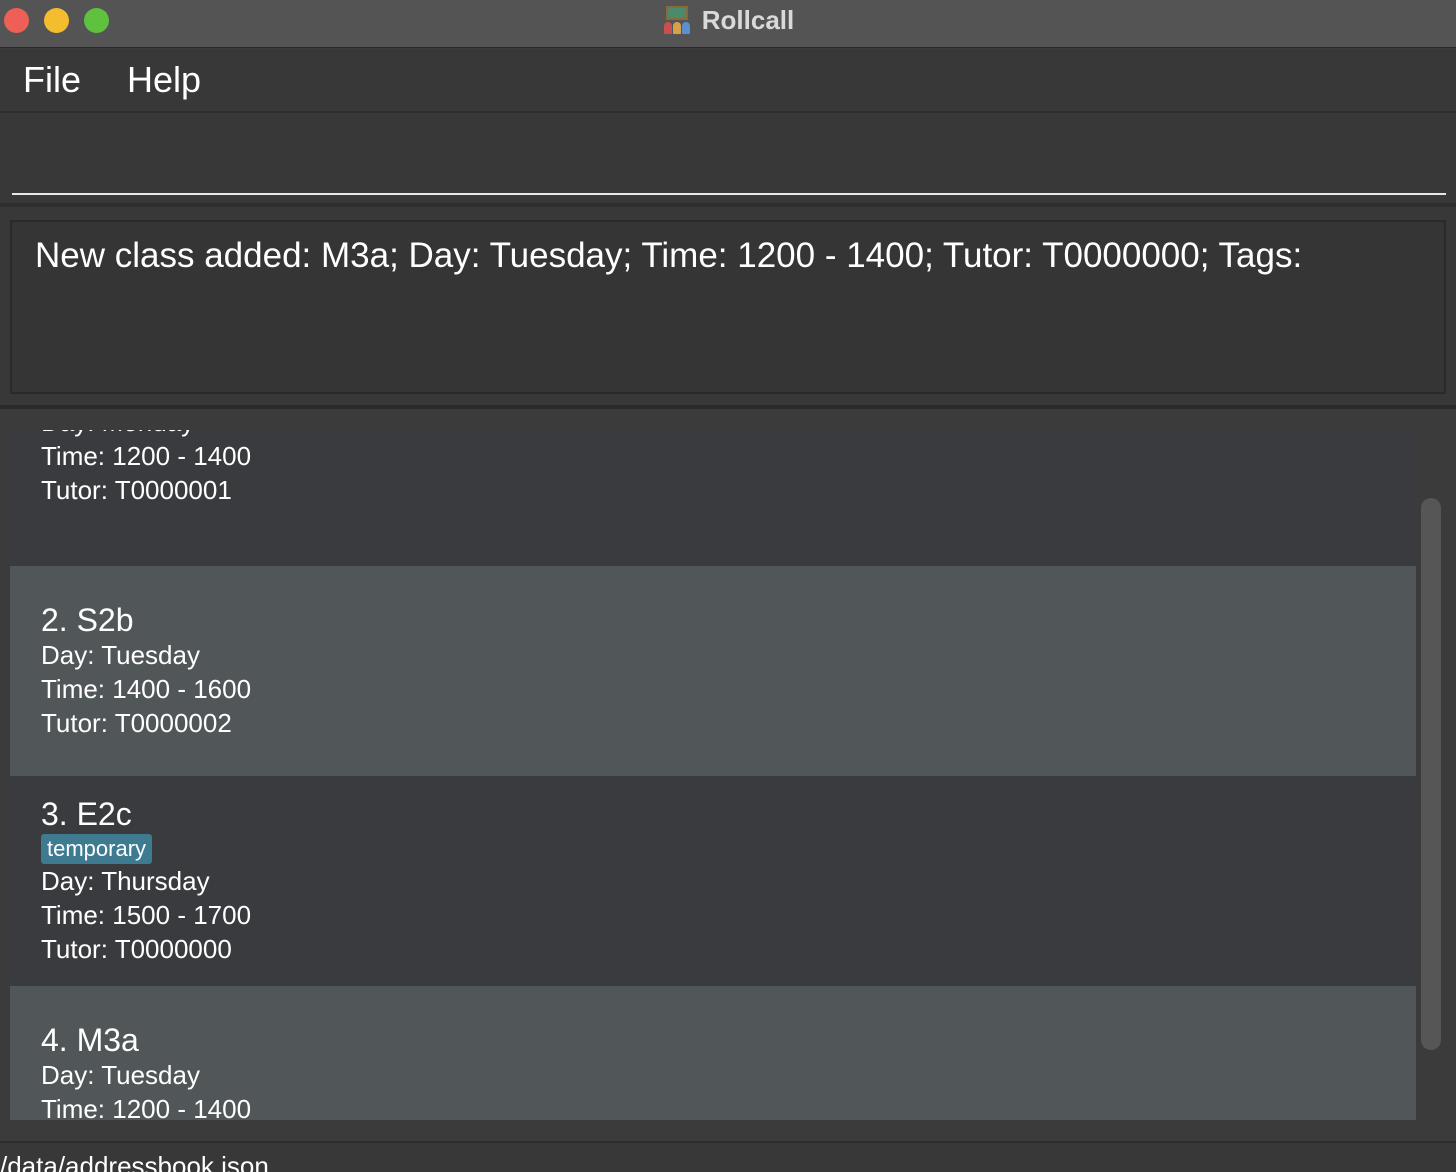 This screenshot has width=1456, height=1172. What do you see at coordinates (728, 1156) in the screenshot?
I see `status-bar: /data/addressbook.json` at bounding box center [728, 1156].